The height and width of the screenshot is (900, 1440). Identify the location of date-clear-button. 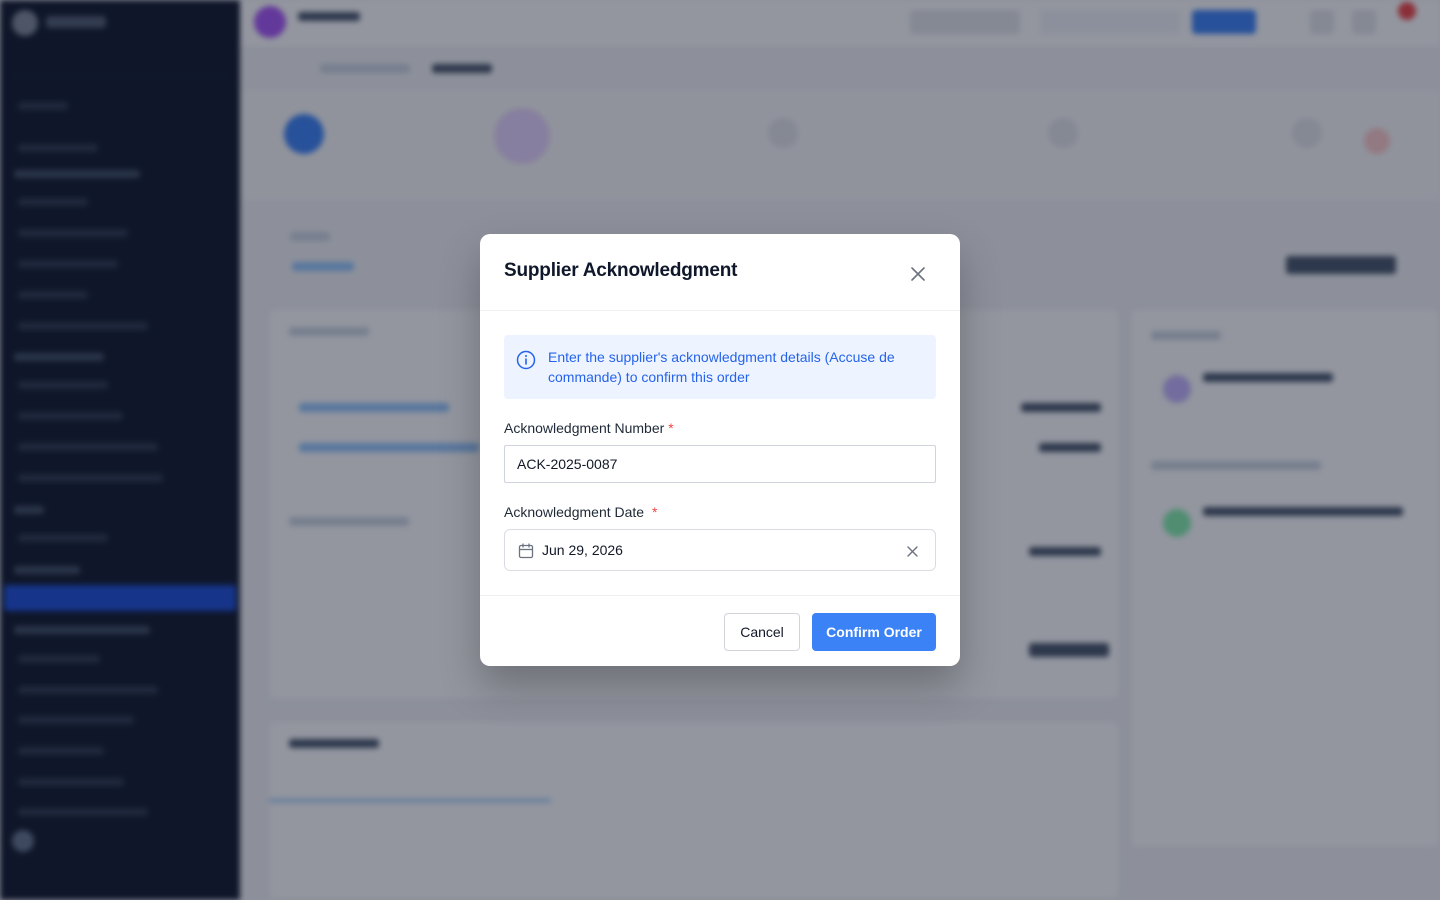
(912, 551).